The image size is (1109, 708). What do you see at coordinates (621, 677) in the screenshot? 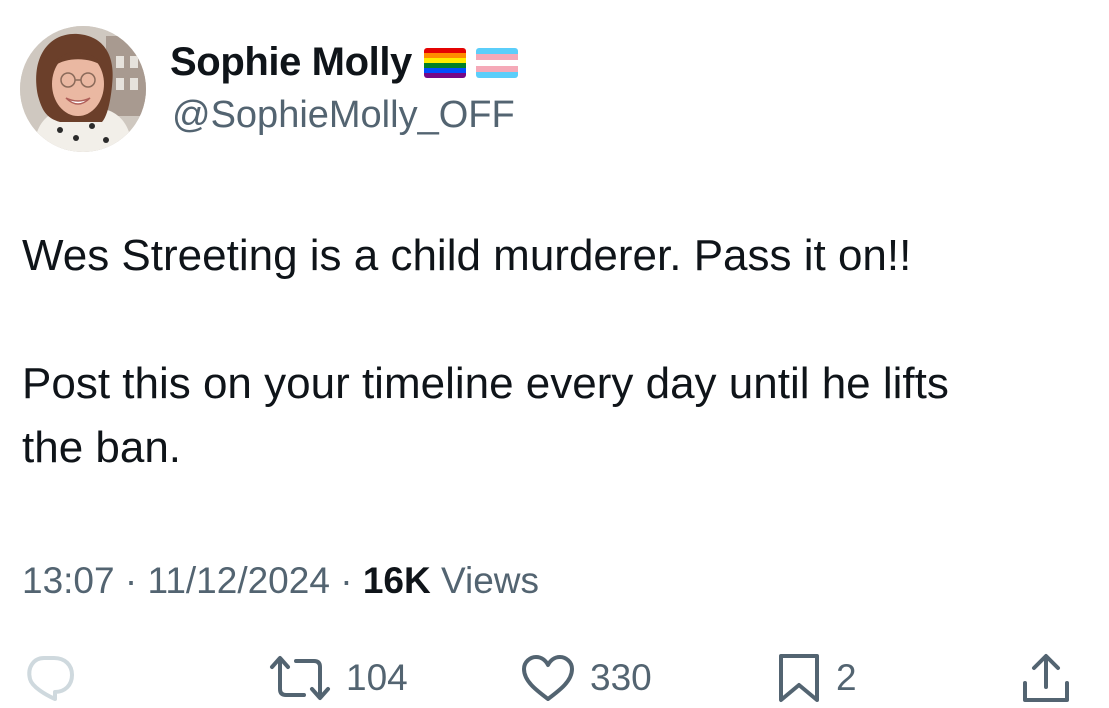
I see `like-count: 330` at bounding box center [621, 677].